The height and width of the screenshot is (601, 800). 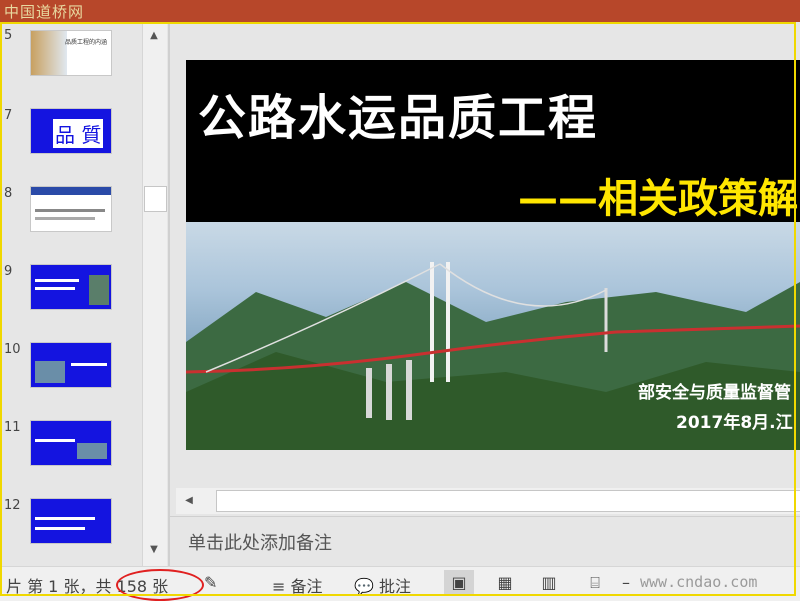 What do you see at coordinates (189, 501) in the screenshot?
I see `scroll-left-arrow-icon: ◀` at bounding box center [189, 501].